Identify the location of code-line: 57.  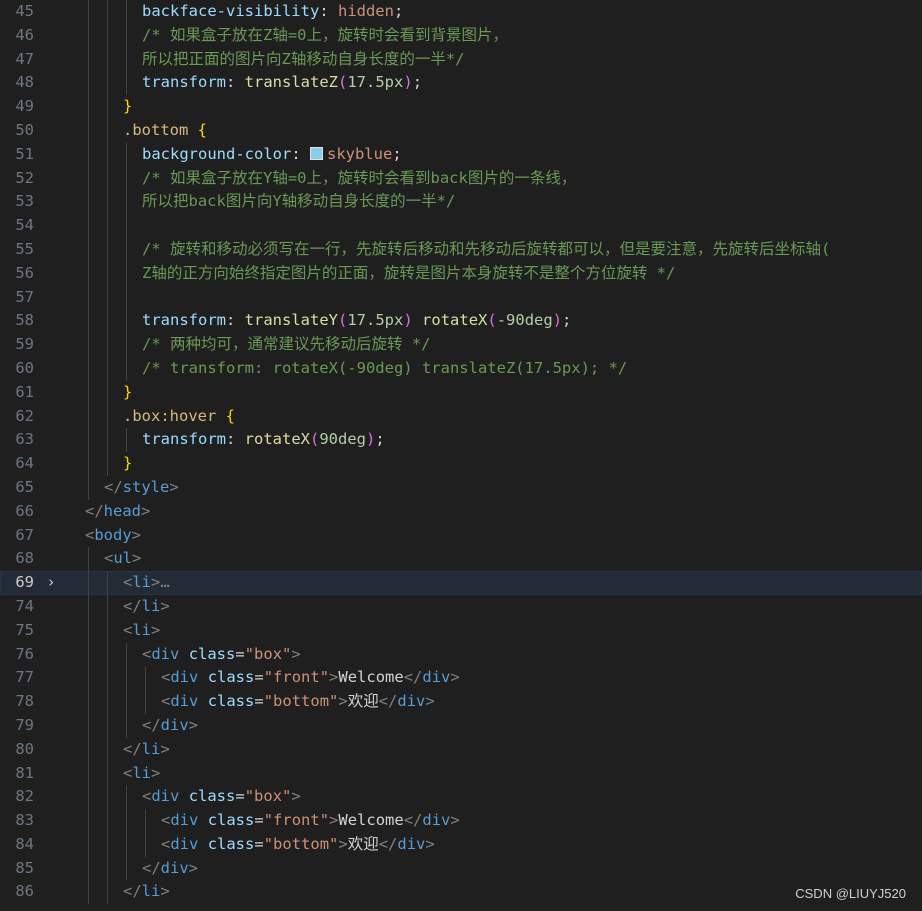
(461, 297).